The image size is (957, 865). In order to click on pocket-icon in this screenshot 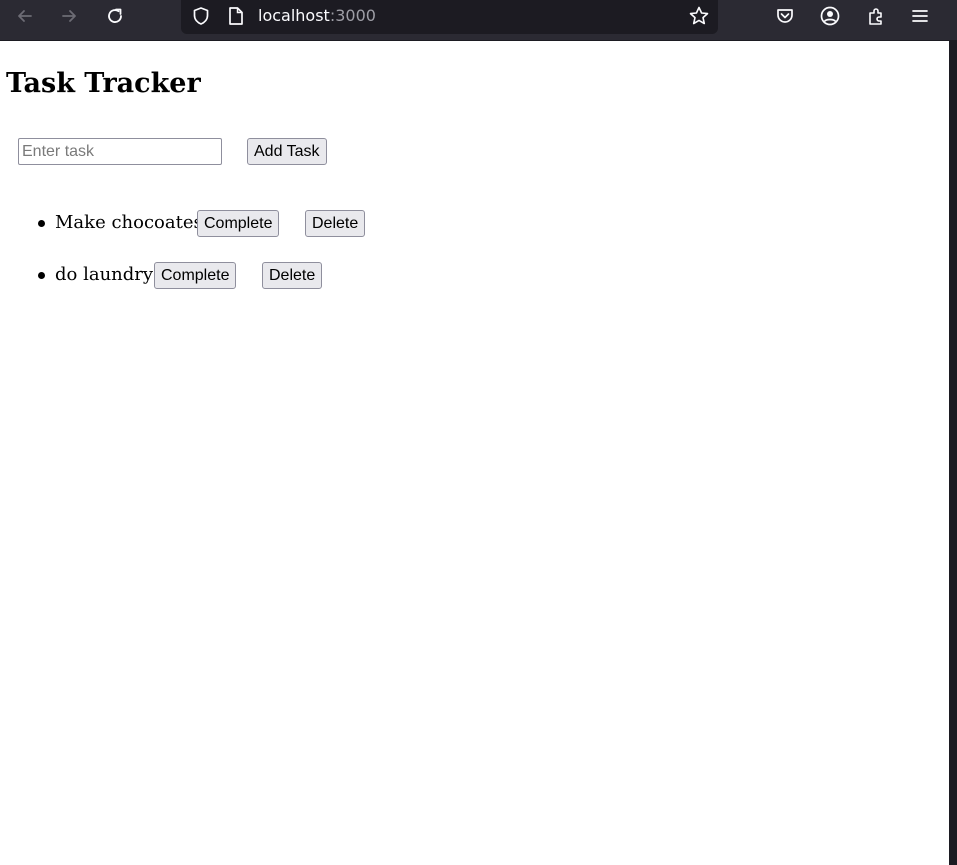, I will do `click(785, 16)`.